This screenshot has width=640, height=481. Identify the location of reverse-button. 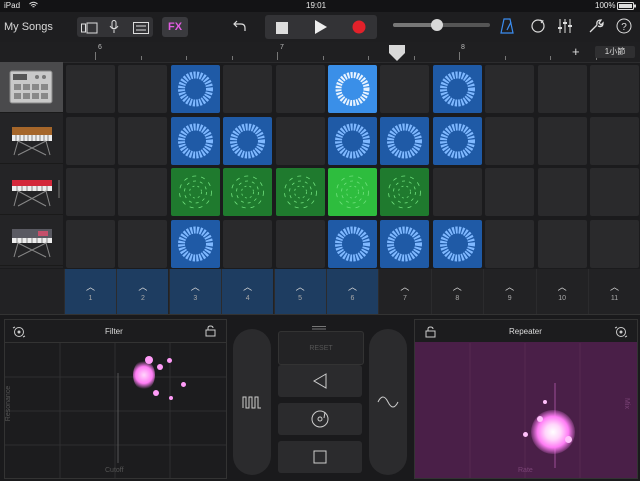
(320, 381).